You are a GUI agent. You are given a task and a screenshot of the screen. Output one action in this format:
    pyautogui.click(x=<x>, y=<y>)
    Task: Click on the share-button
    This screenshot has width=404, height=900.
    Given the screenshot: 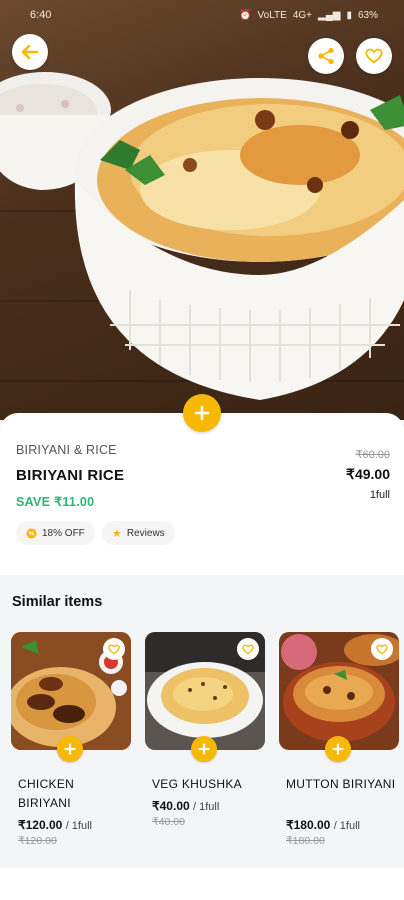 What is the action you would take?
    pyautogui.click(x=326, y=56)
    